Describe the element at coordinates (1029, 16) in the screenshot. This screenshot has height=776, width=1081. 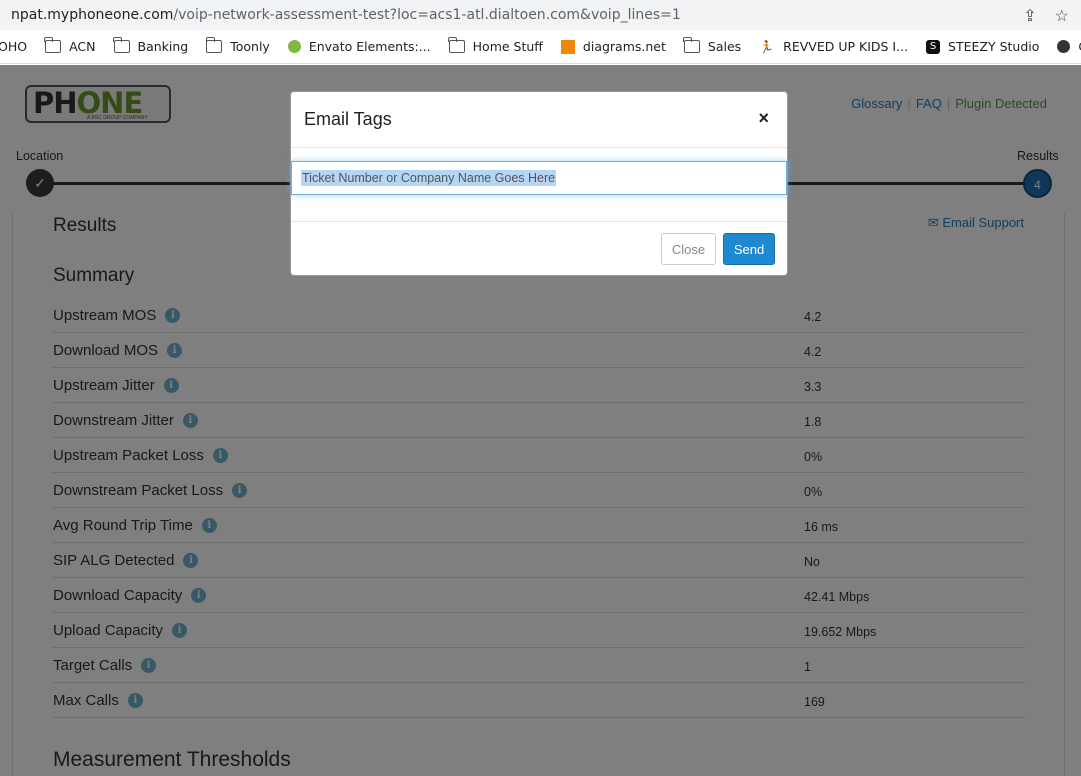
I see `share-icon: ⇪` at that location.